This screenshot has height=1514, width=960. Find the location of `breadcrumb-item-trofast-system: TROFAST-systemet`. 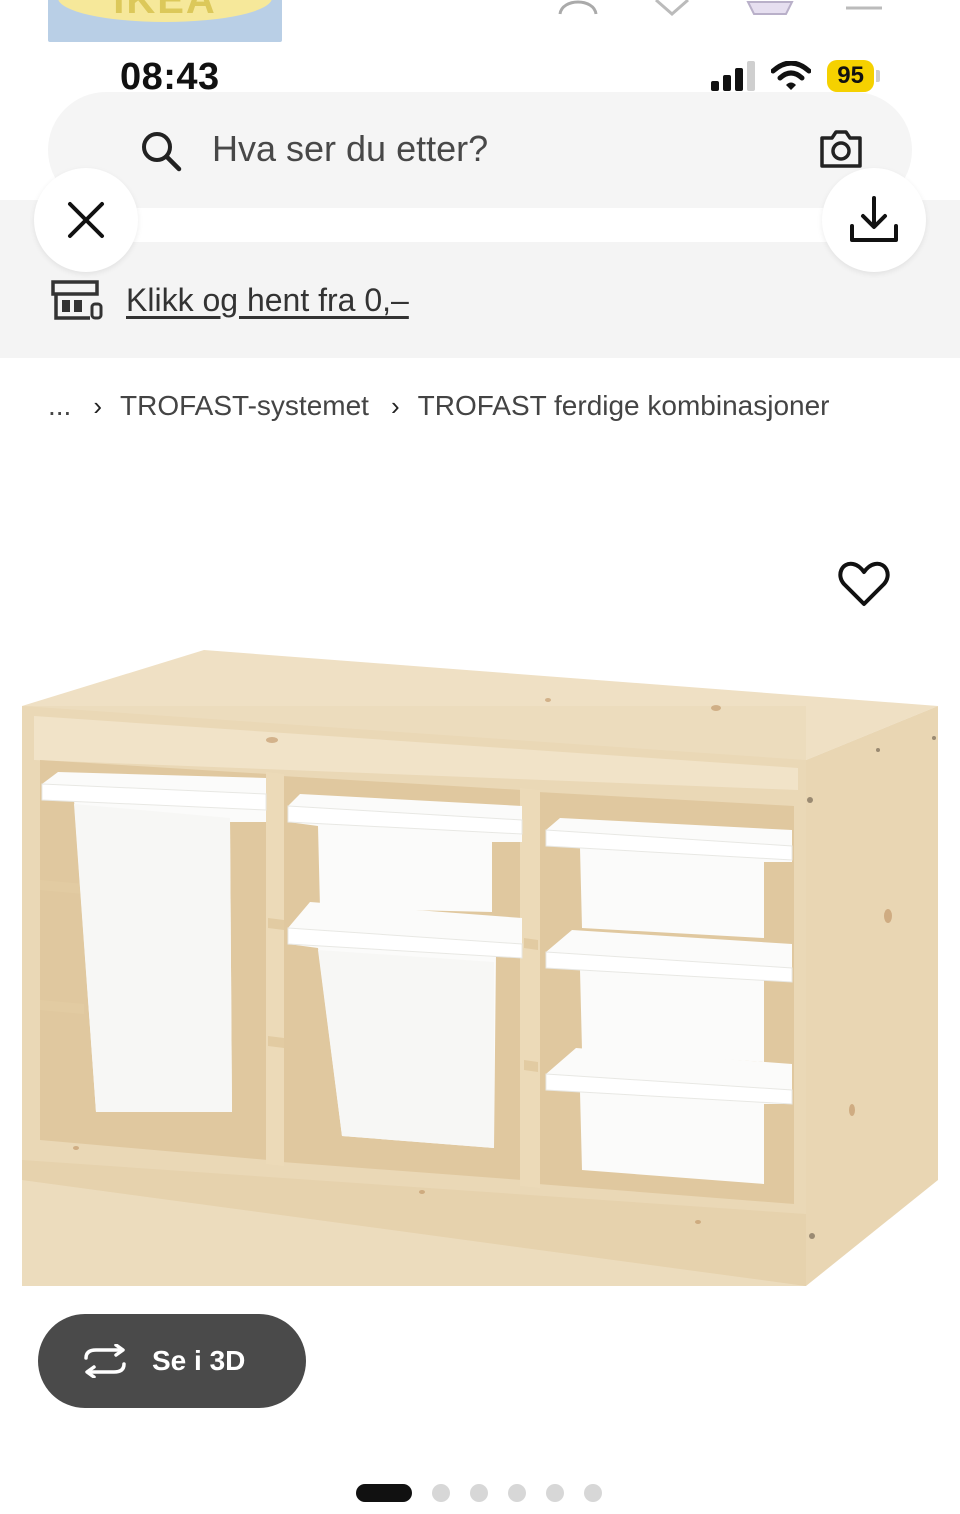

breadcrumb-item-trofast-system: TROFAST-systemet is located at coordinates (244, 406).